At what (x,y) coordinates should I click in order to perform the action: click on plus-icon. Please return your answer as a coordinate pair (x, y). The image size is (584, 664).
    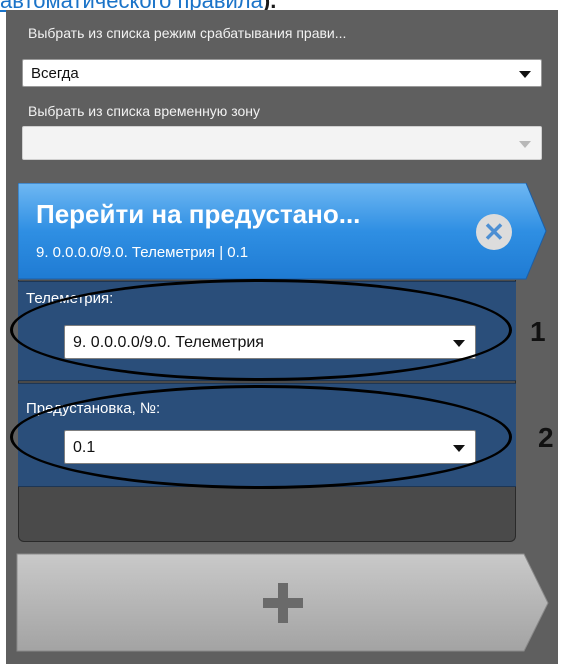
    Looking at the image, I should click on (283, 603).